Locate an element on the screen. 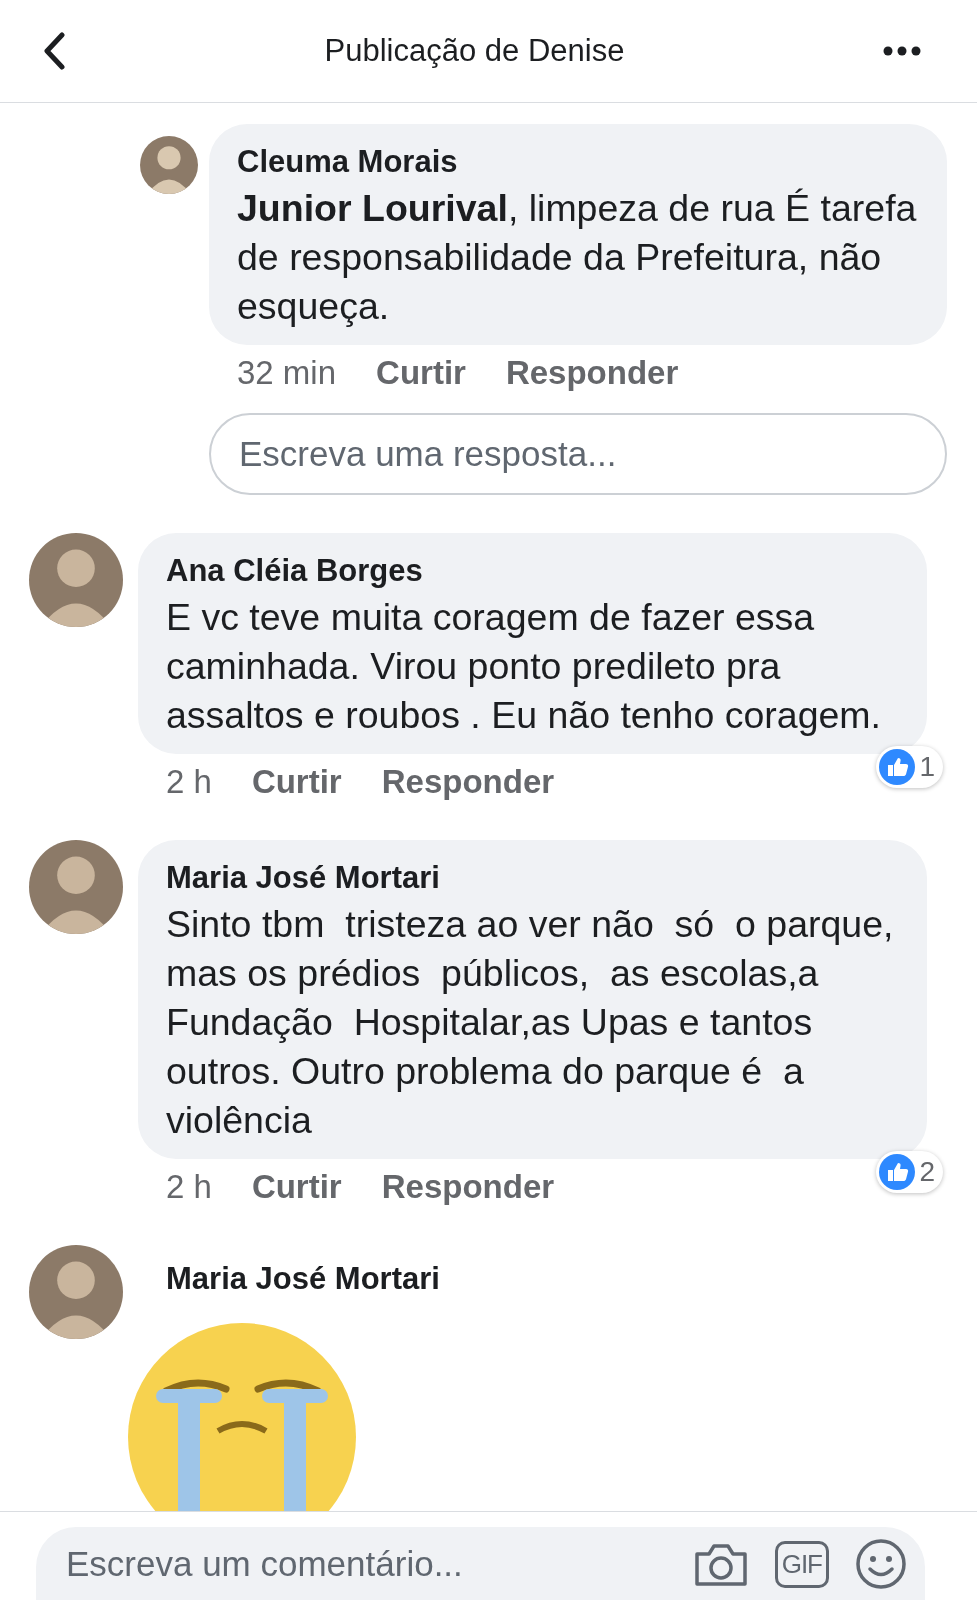 This screenshot has height=1600, width=977. gif-button: GIF is located at coordinates (801, 1564).